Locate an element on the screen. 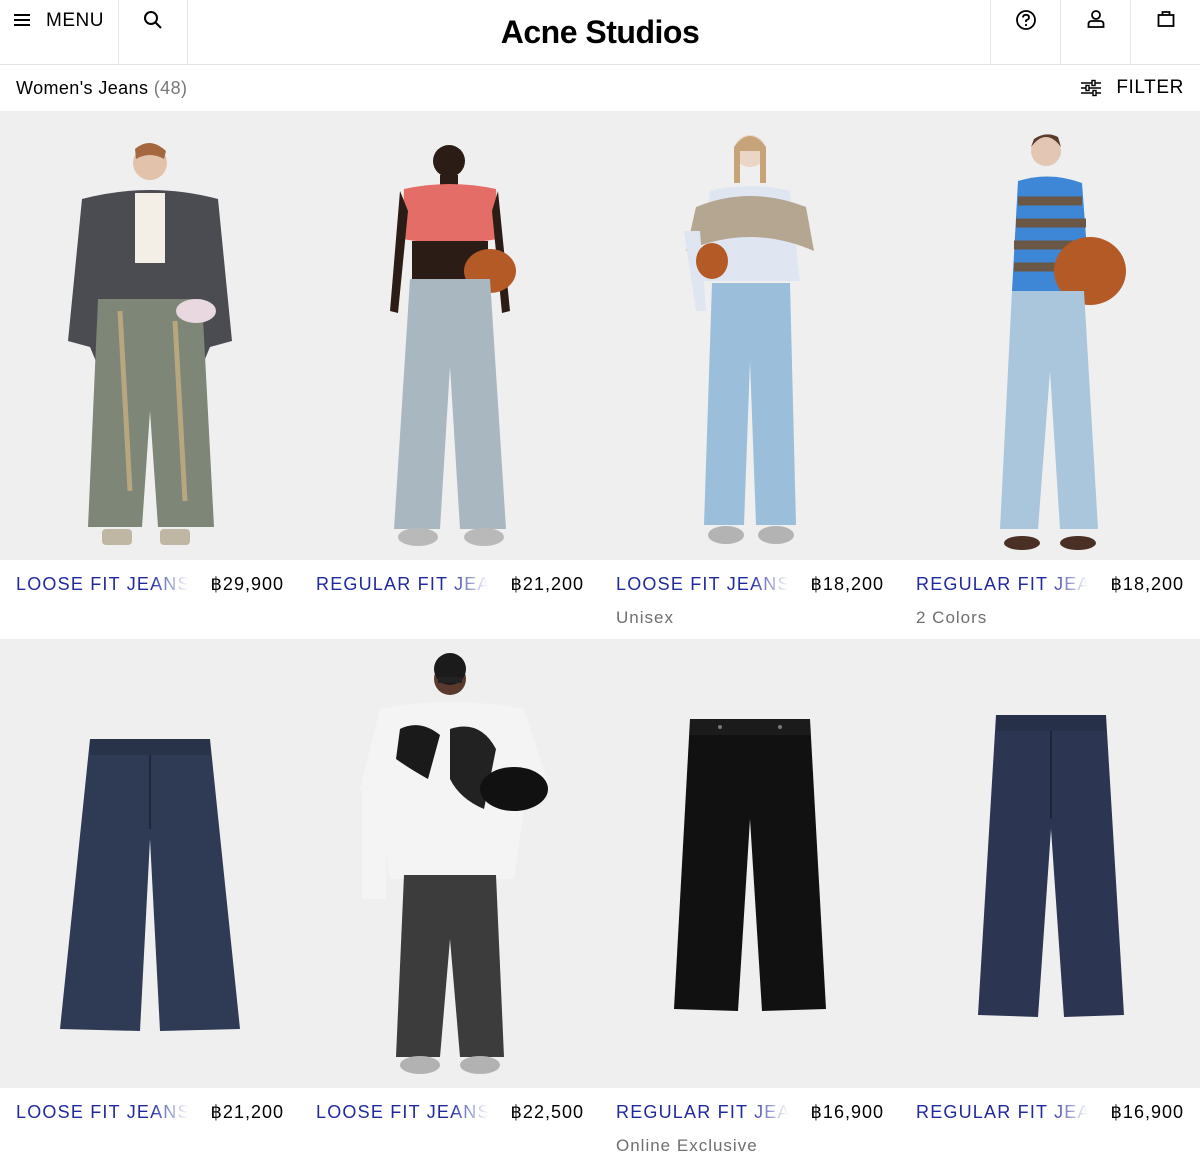 This screenshot has height=1160, width=1200. search-icon is located at coordinates (153, 20).